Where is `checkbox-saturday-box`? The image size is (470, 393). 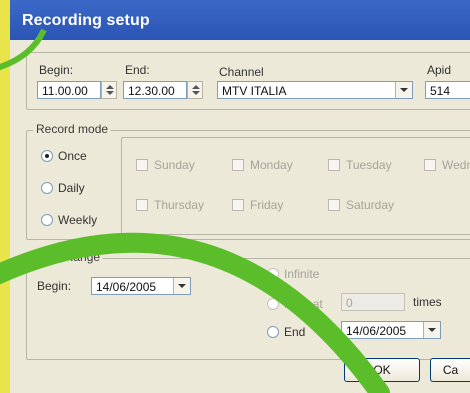
checkbox-saturday-box is located at coordinates (334, 205).